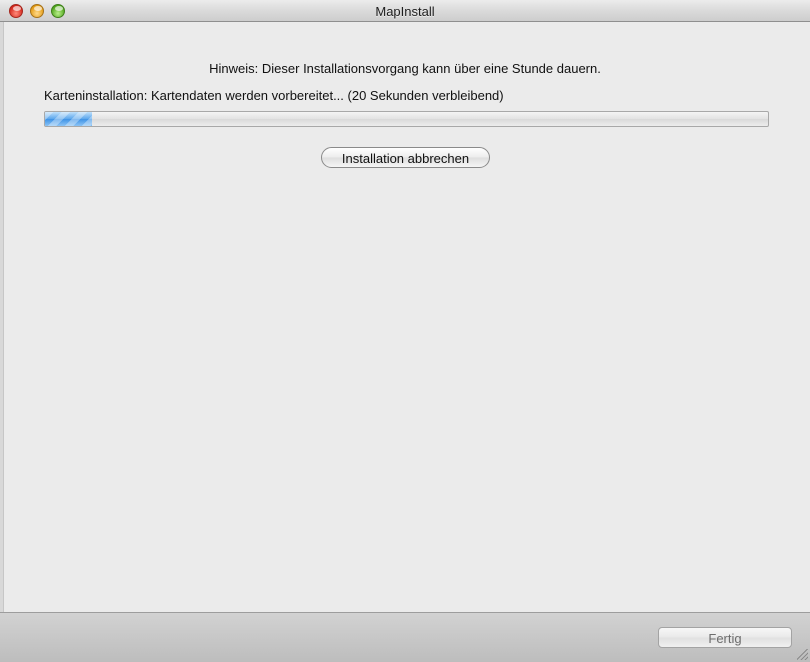 This screenshot has width=810, height=662. What do you see at coordinates (406, 119) in the screenshot?
I see `install-progress-bar` at bounding box center [406, 119].